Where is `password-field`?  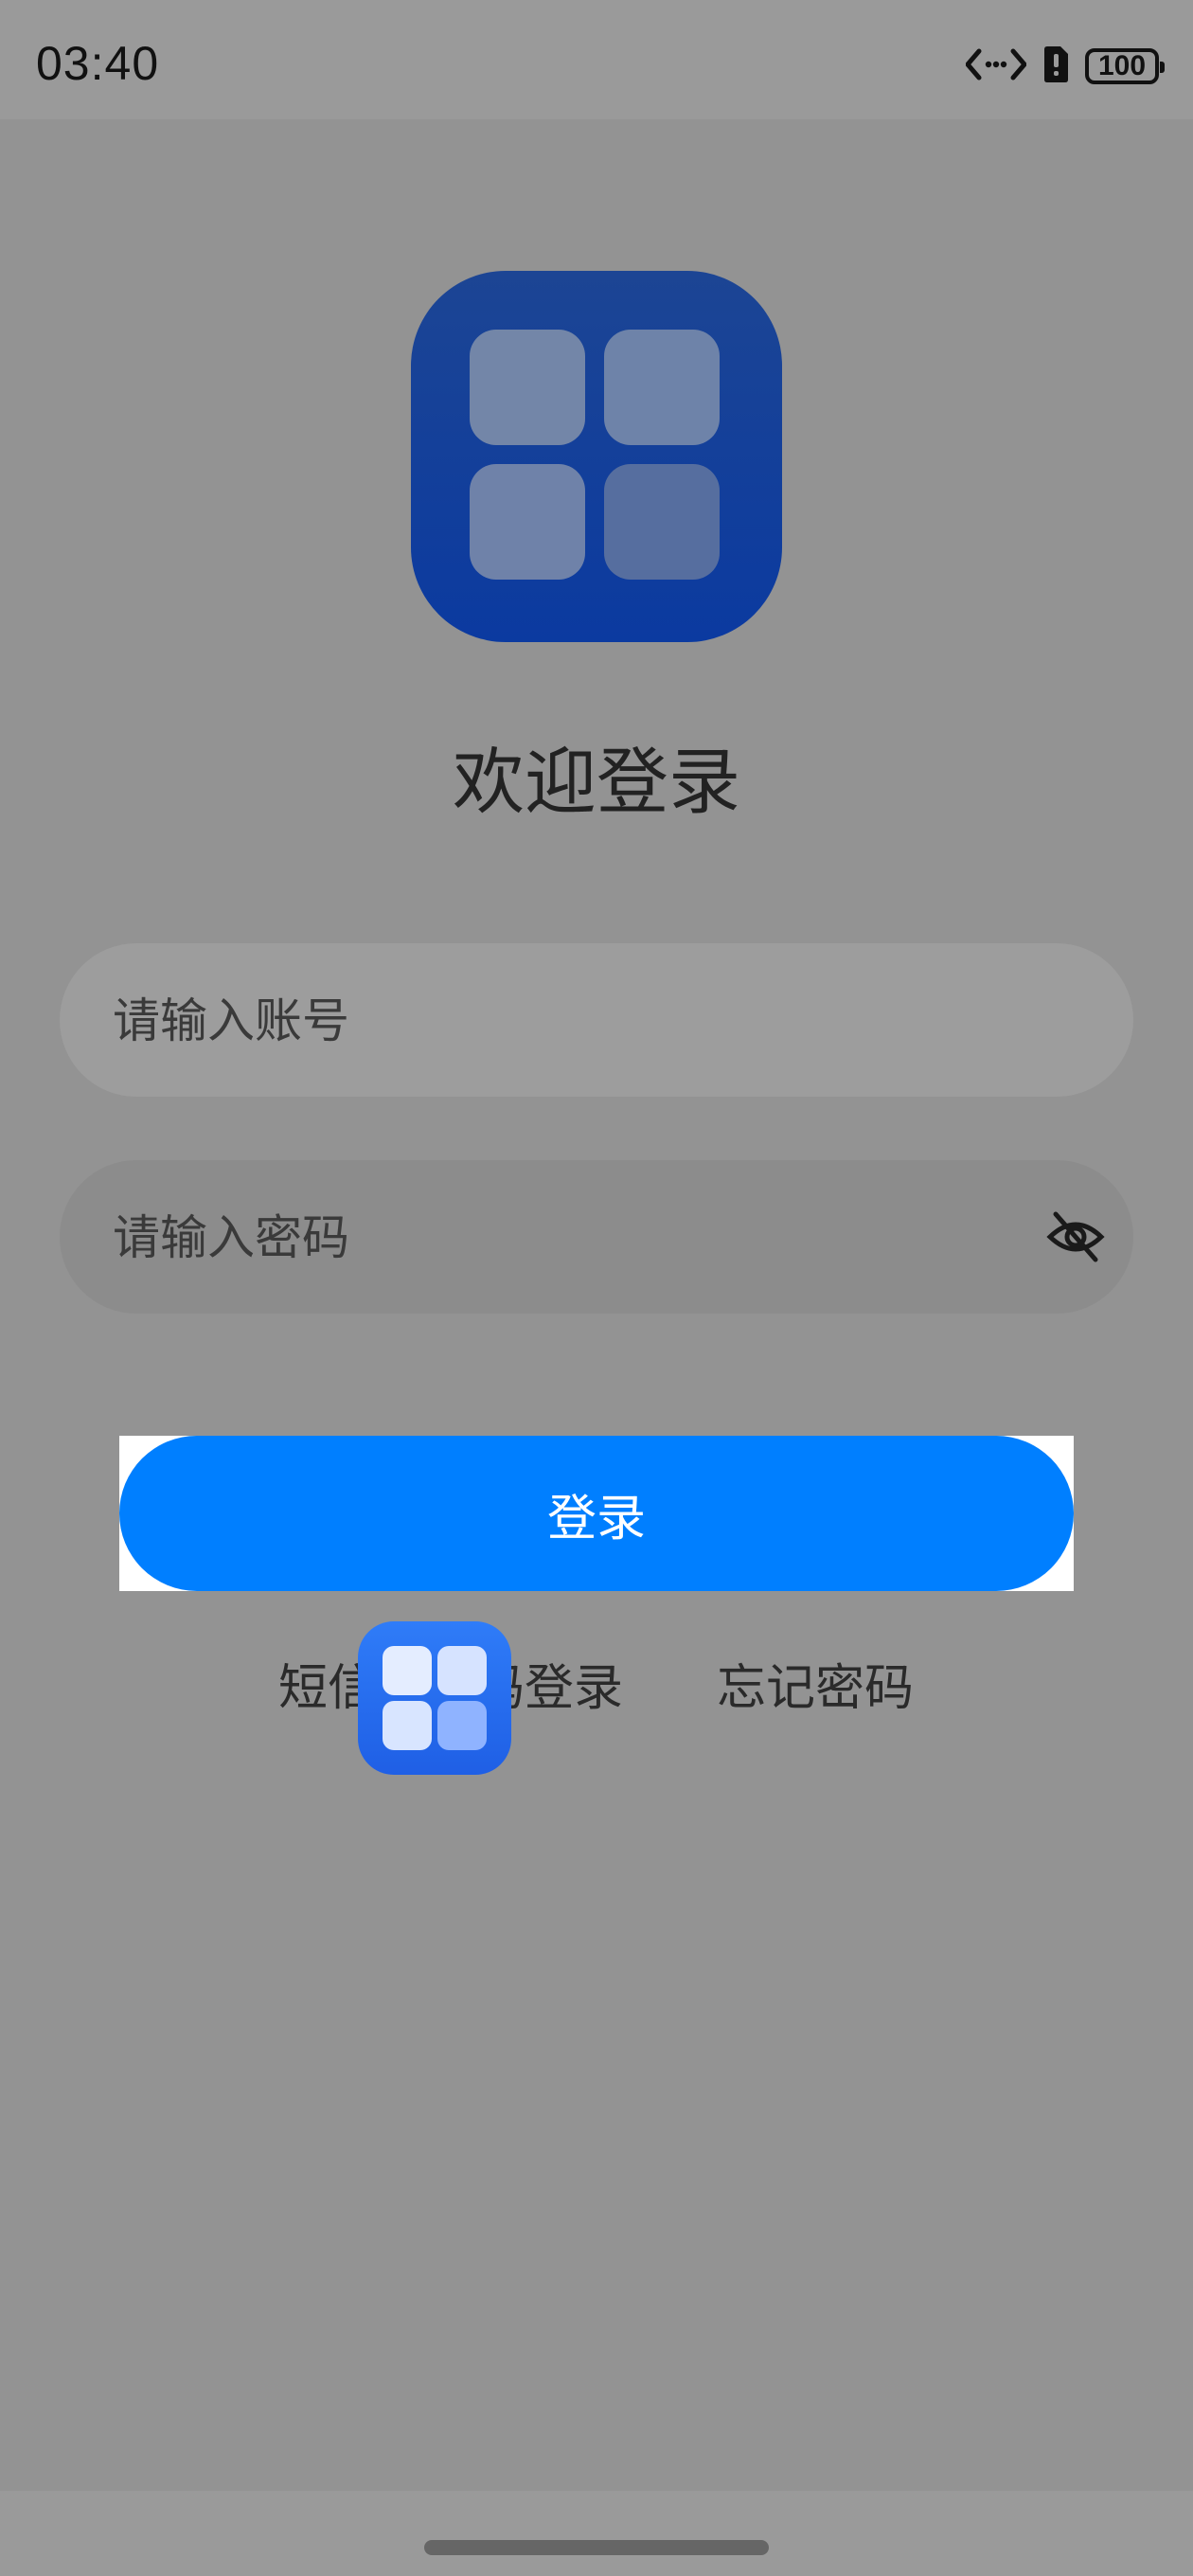 password-field is located at coordinates (596, 1237).